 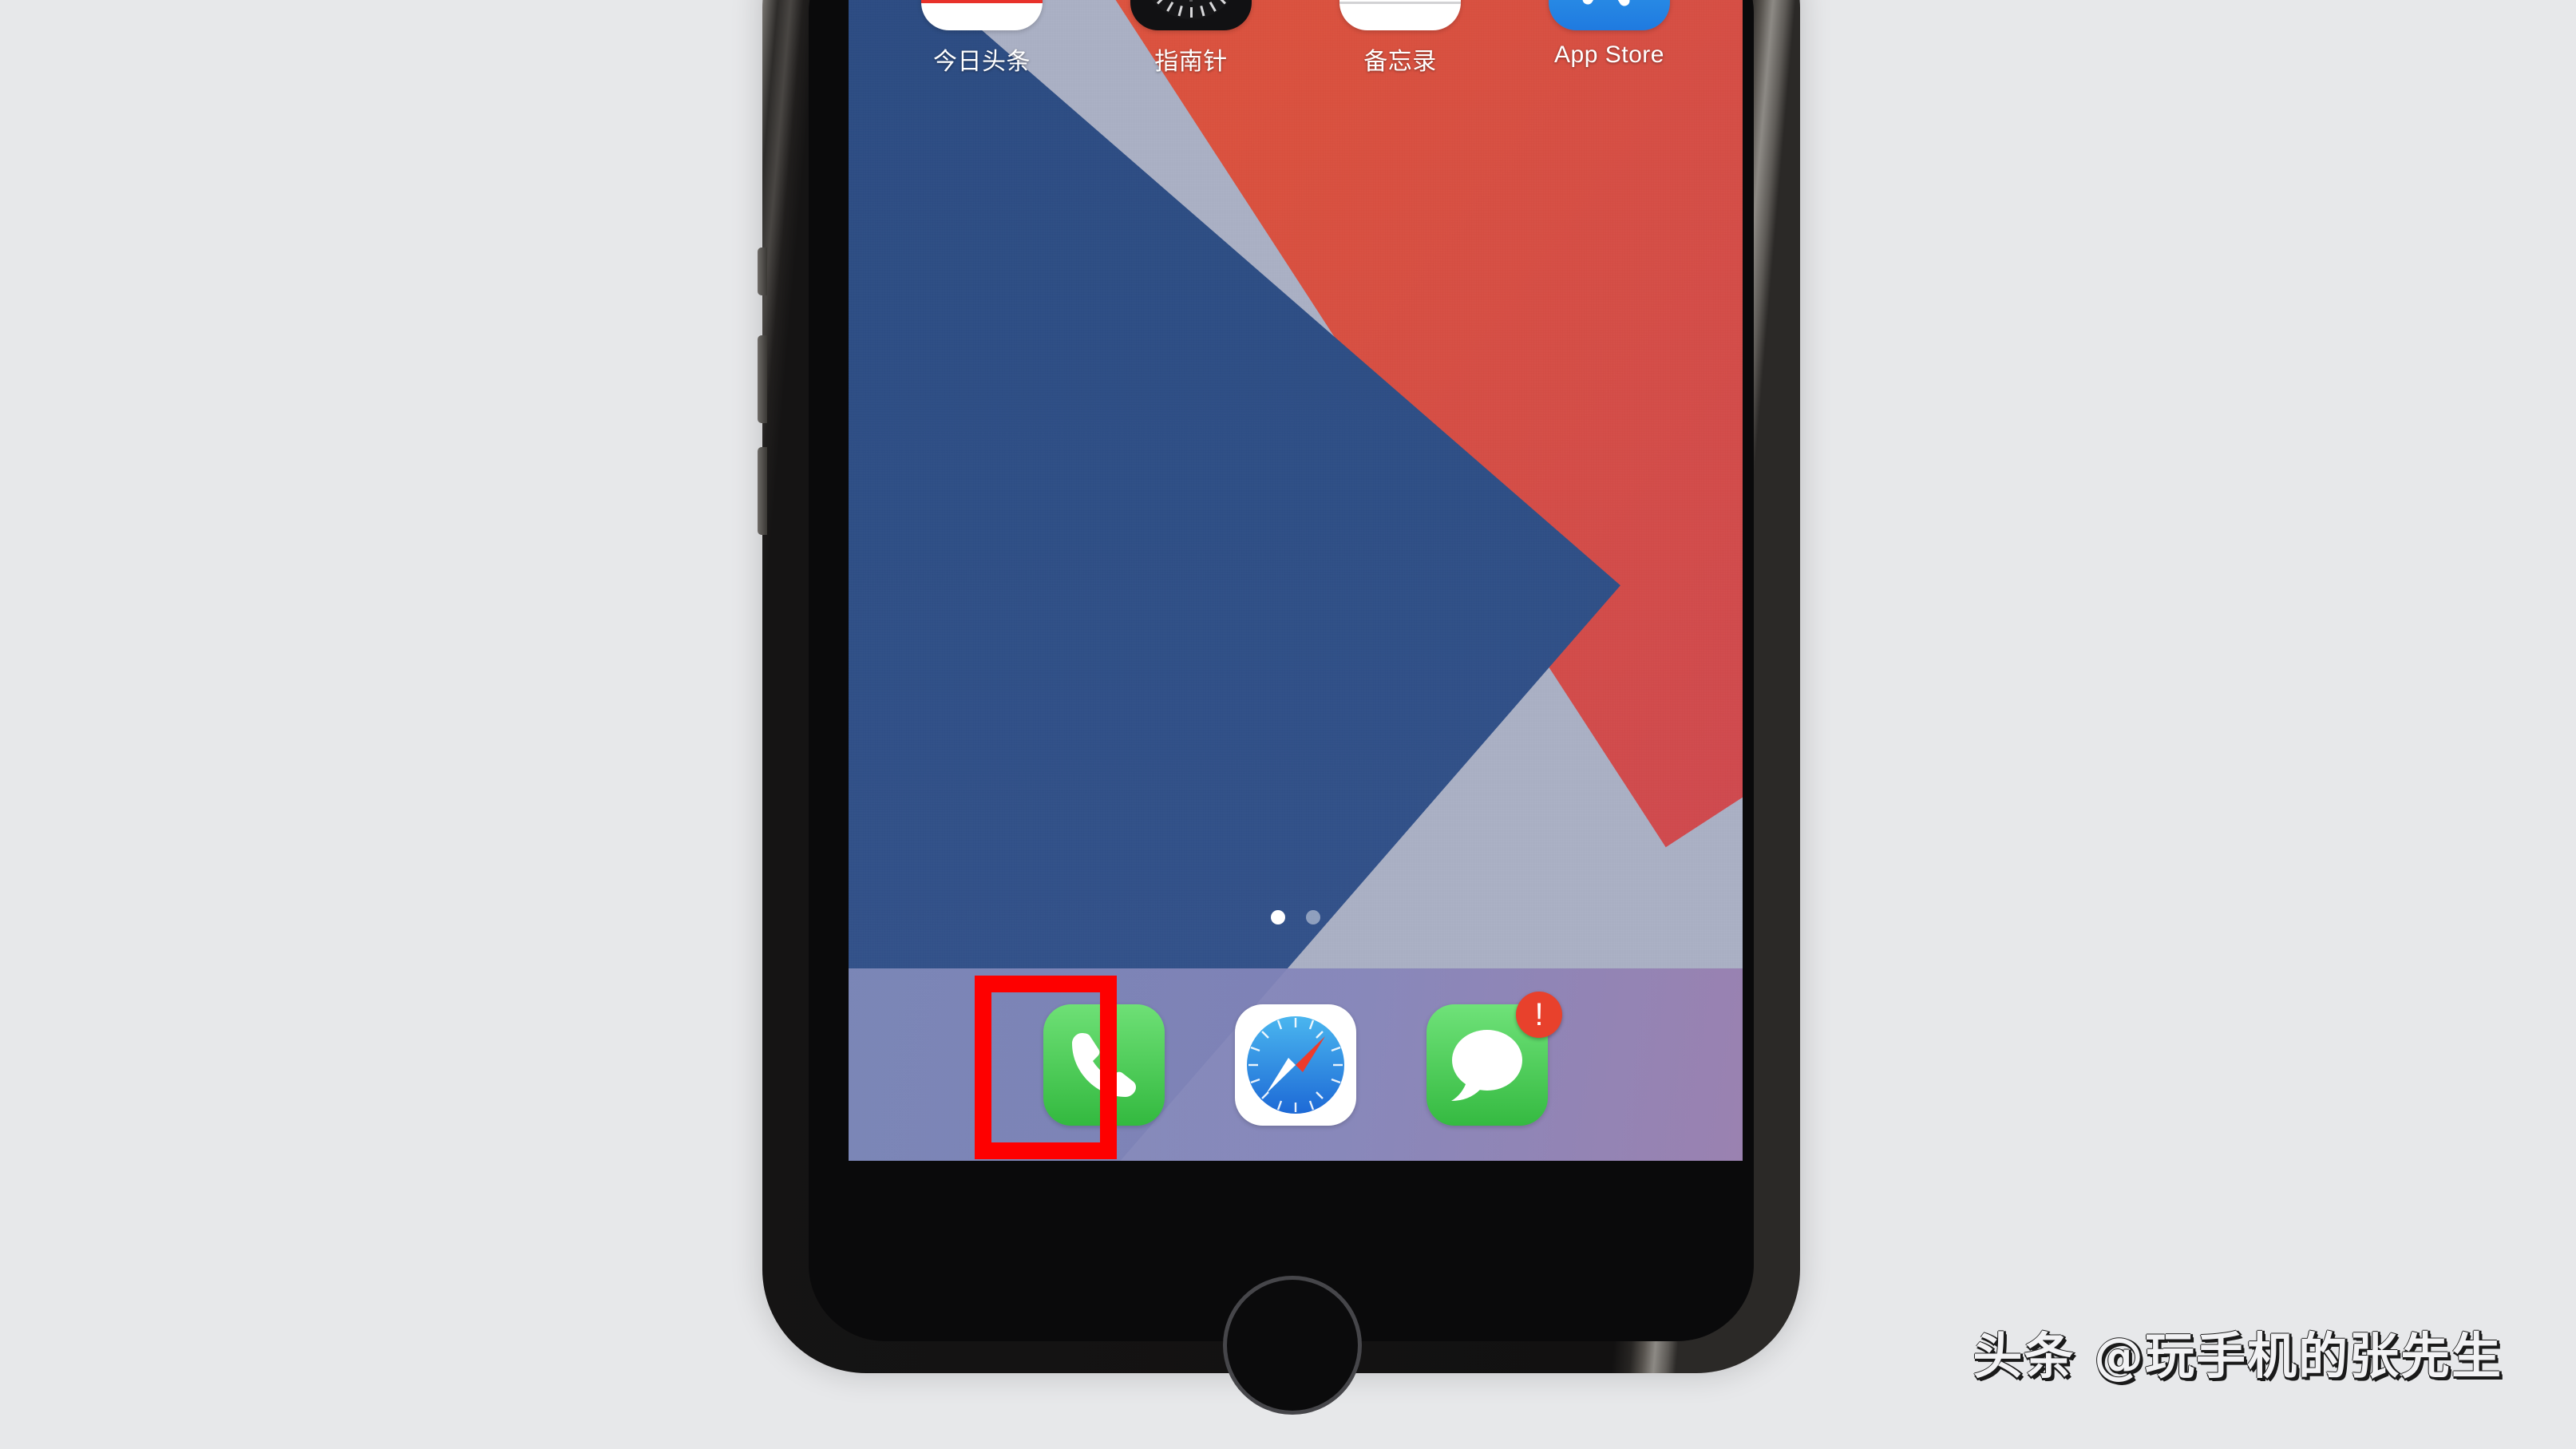 I want to click on home-button, so click(x=1292, y=1345).